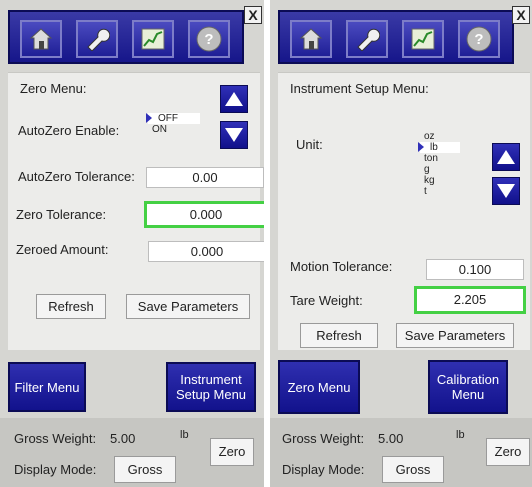  I want to click on autozero-enable-list: OFF ON, so click(173, 124).